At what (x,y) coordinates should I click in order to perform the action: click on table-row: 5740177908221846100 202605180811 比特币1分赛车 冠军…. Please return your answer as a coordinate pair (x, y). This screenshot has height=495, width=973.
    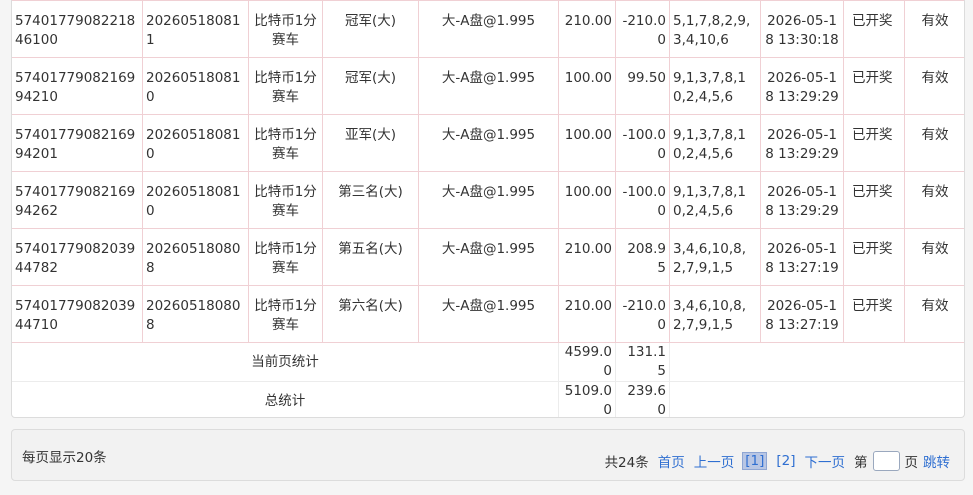
    Looking at the image, I should click on (488, 29).